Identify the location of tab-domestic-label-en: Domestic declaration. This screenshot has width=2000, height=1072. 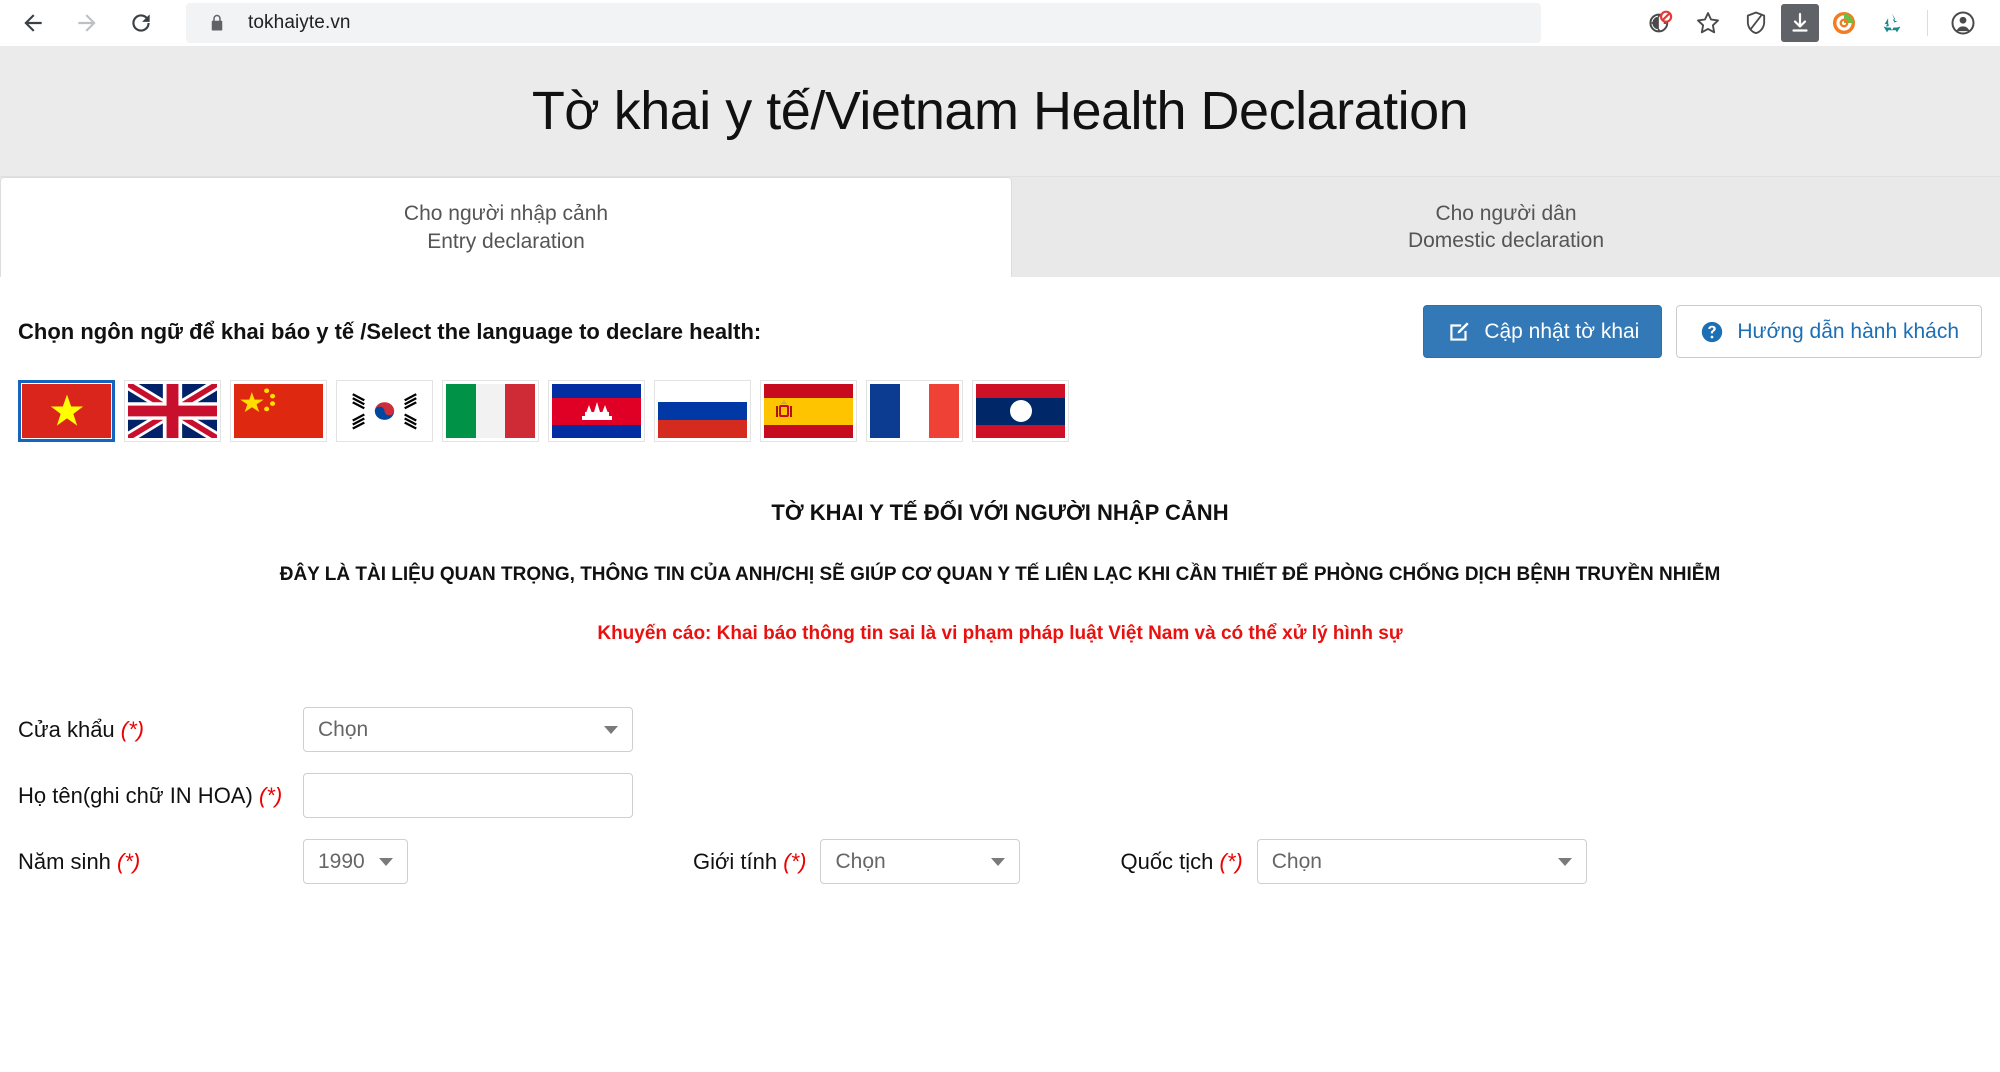
(1506, 240).